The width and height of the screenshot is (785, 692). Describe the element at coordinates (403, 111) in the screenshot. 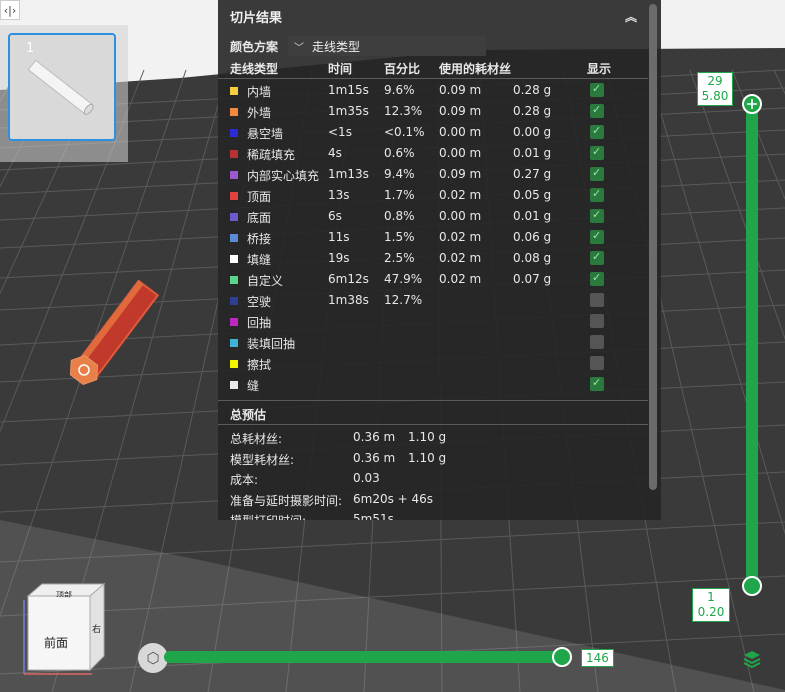

I see `cell-pct: 12.3%` at that location.